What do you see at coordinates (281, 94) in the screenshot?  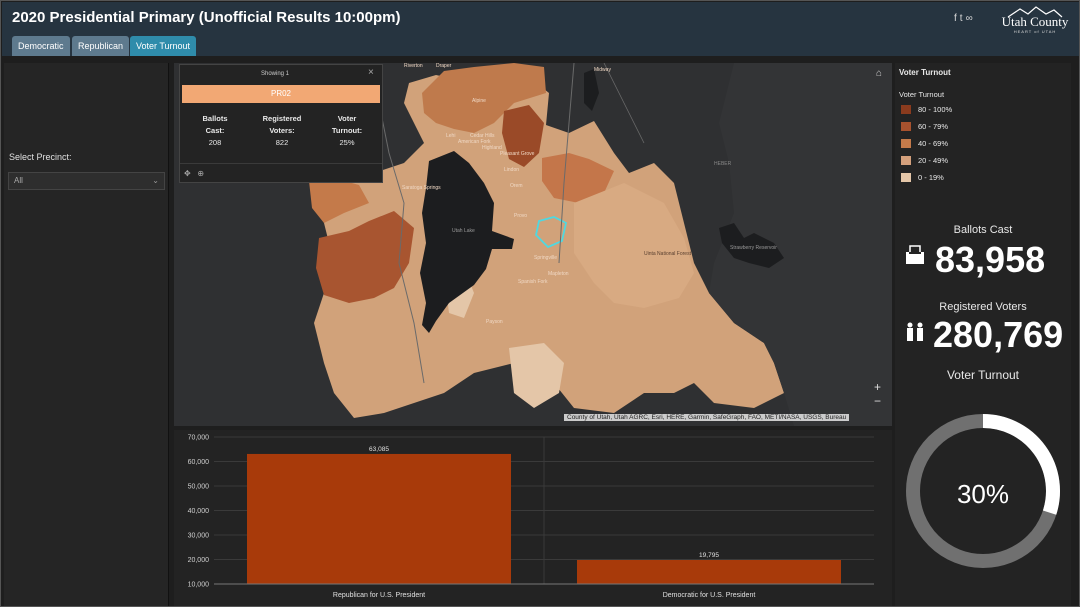 I see `popup-precinct-id: PR02` at bounding box center [281, 94].